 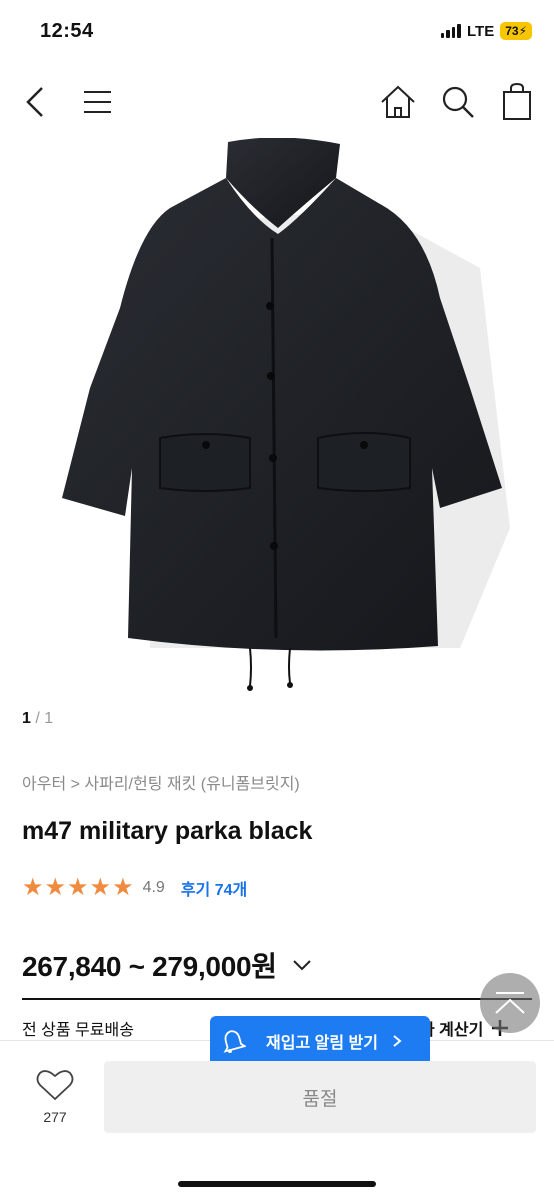 I want to click on bag-icon, so click(x=517, y=101).